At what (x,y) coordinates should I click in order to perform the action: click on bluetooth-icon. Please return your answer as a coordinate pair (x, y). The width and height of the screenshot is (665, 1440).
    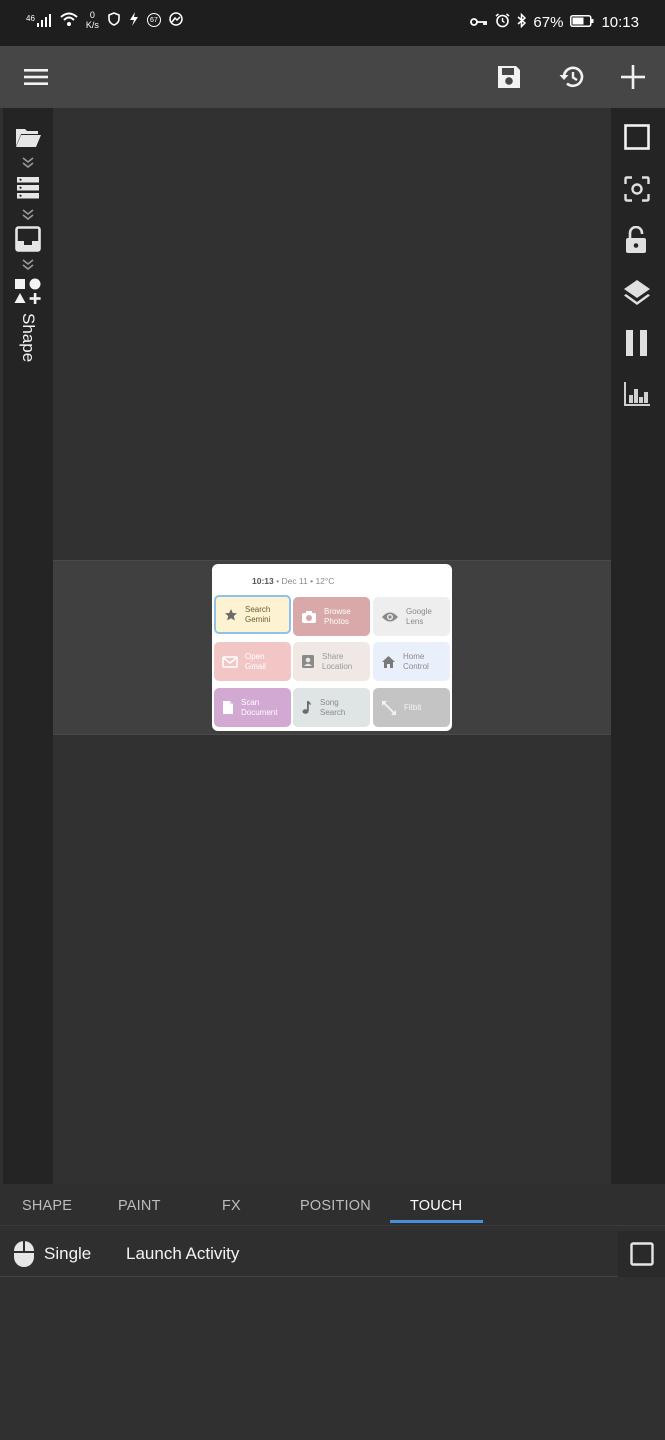
    Looking at the image, I should click on (522, 22).